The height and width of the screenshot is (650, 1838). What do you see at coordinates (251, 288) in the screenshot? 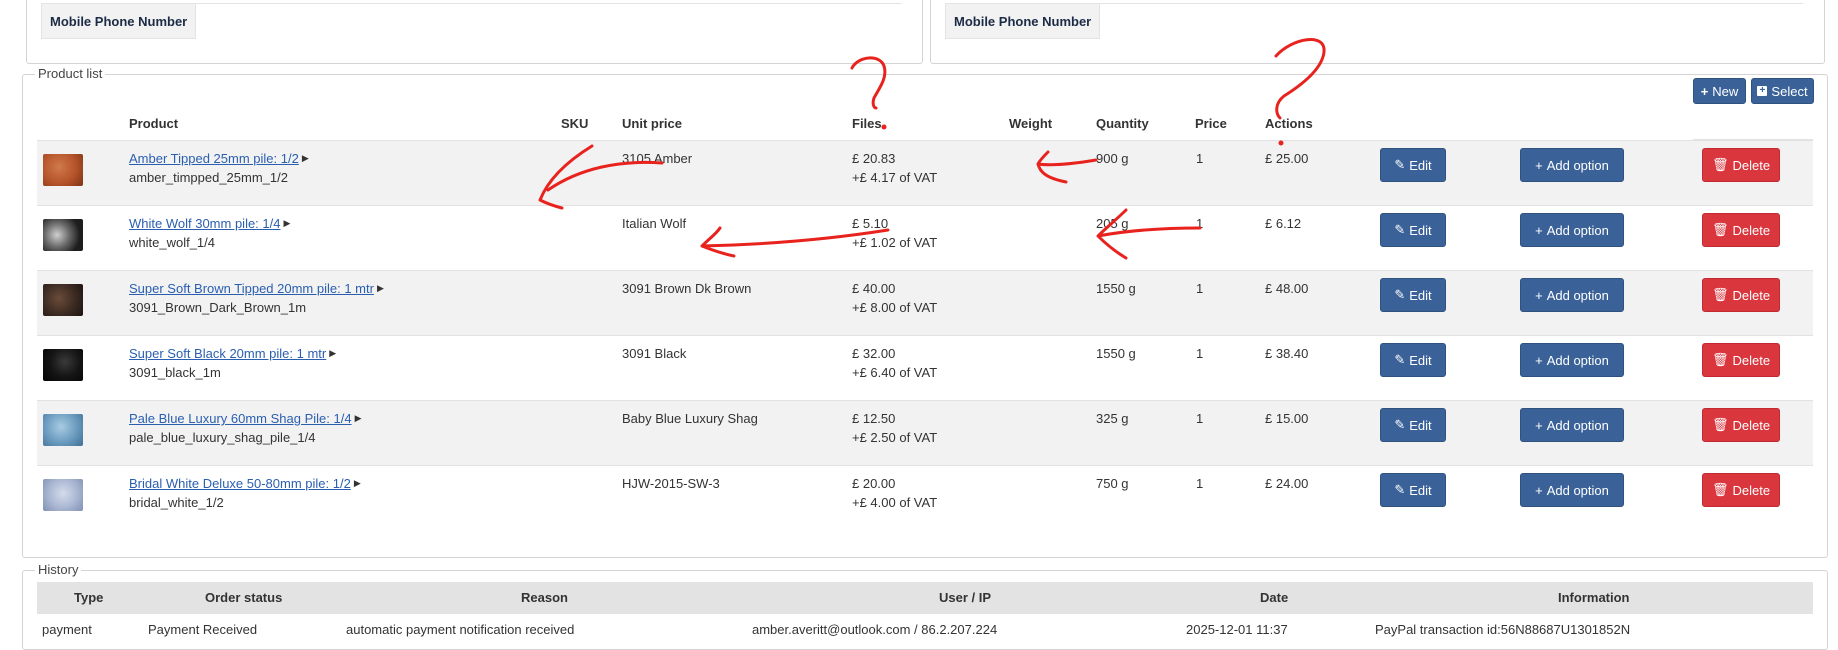
I see `product-link: Super Soft Brown Tipped 20mm pile: 1 mtr` at bounding box center [251, 288].